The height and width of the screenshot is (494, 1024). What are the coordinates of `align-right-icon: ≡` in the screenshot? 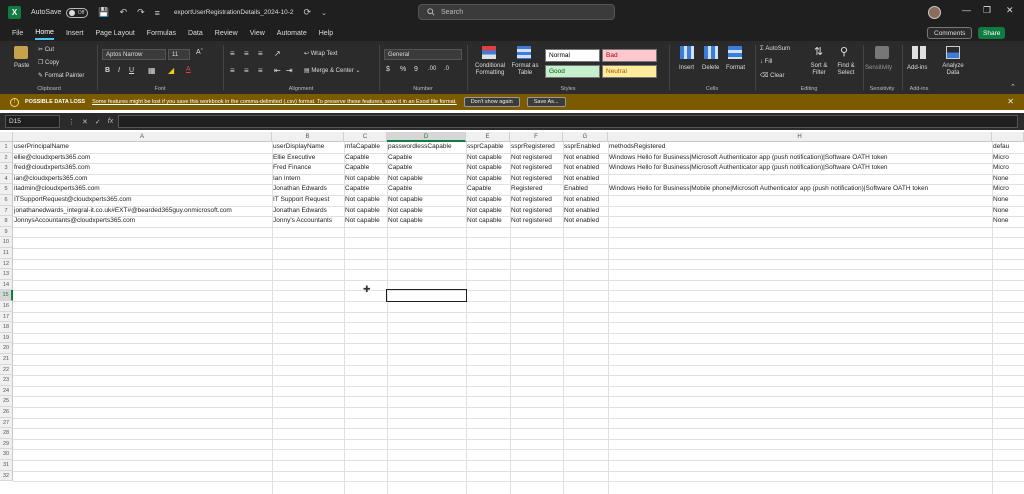 It's located at (260, 70).